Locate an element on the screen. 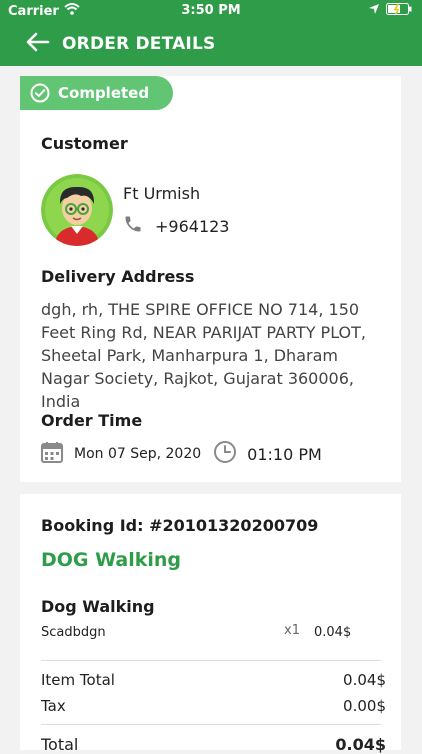 This screenshot has height=754, width=422. delivery-address-heading: Delivery Address is located at coordinates (118, 276).